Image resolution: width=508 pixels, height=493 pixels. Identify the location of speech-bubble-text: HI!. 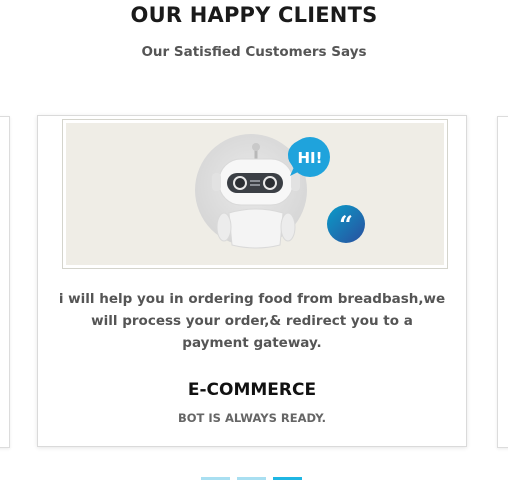
(310, 158).